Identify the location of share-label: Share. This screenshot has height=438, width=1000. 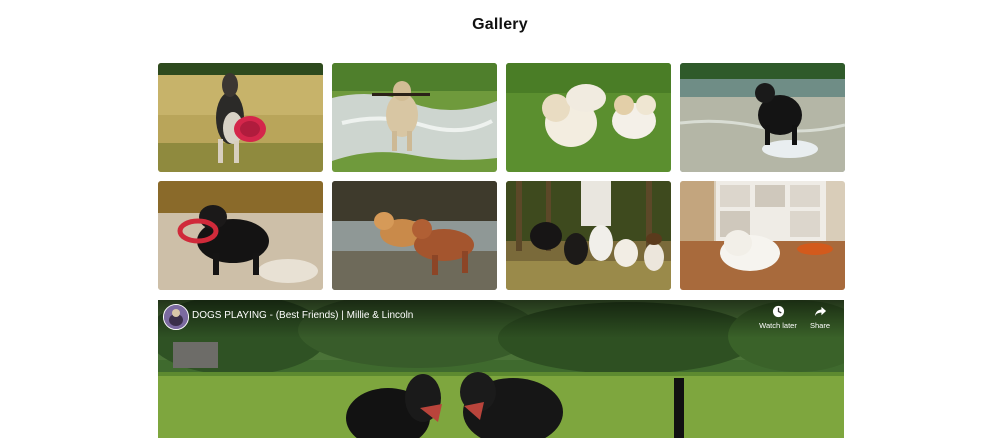
(819, 325).